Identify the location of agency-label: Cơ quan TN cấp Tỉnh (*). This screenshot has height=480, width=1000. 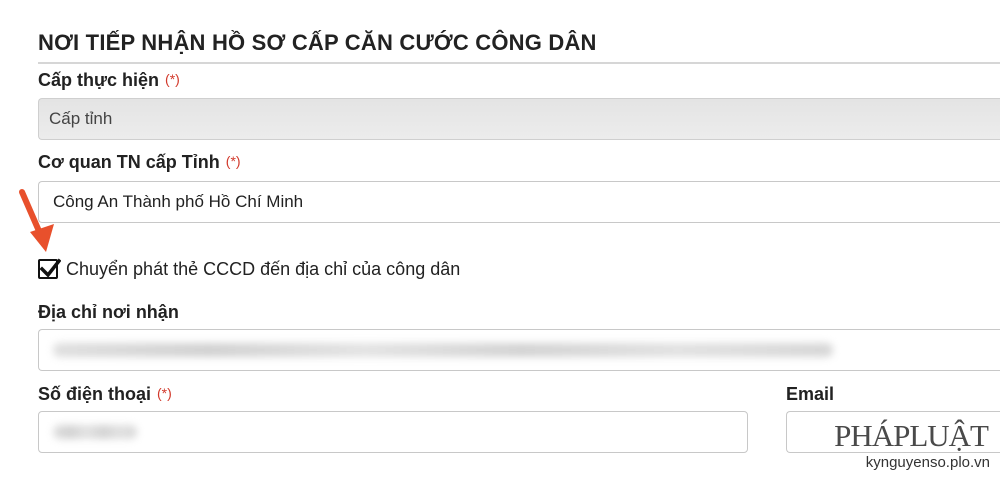
(139, 162).